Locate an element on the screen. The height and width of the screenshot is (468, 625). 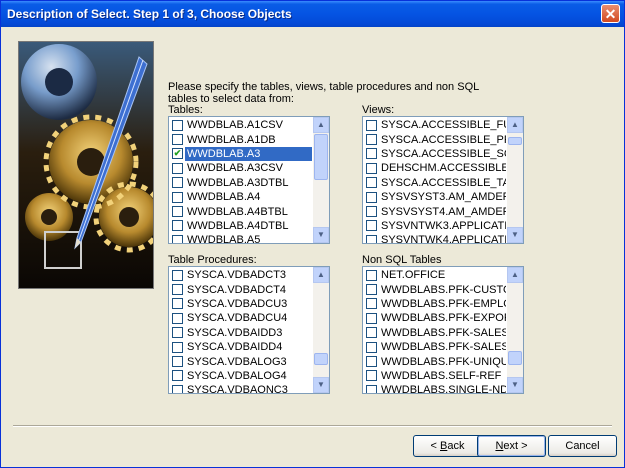
list-item: WWDBLABS.PFK-CUSTOMER is located at coordinates (435, 289).